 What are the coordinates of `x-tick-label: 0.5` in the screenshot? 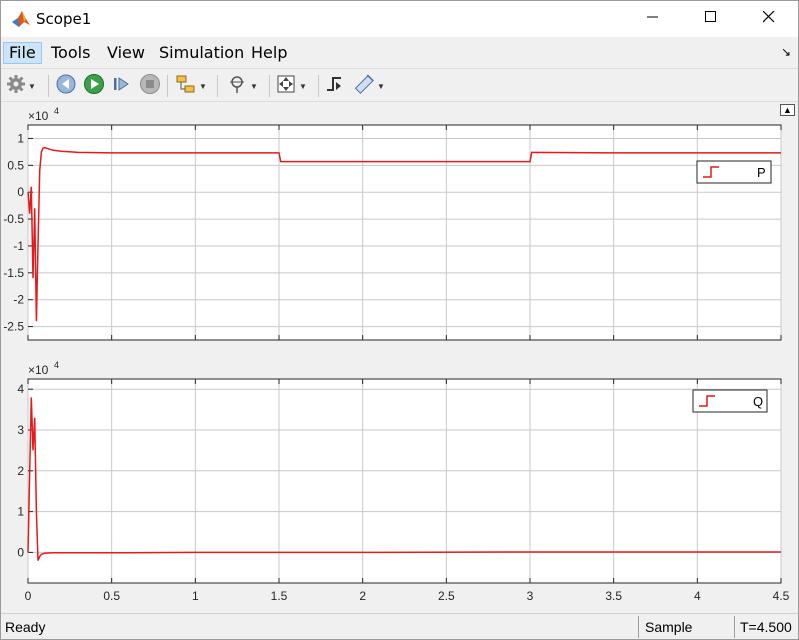 It's located at (111, 596).